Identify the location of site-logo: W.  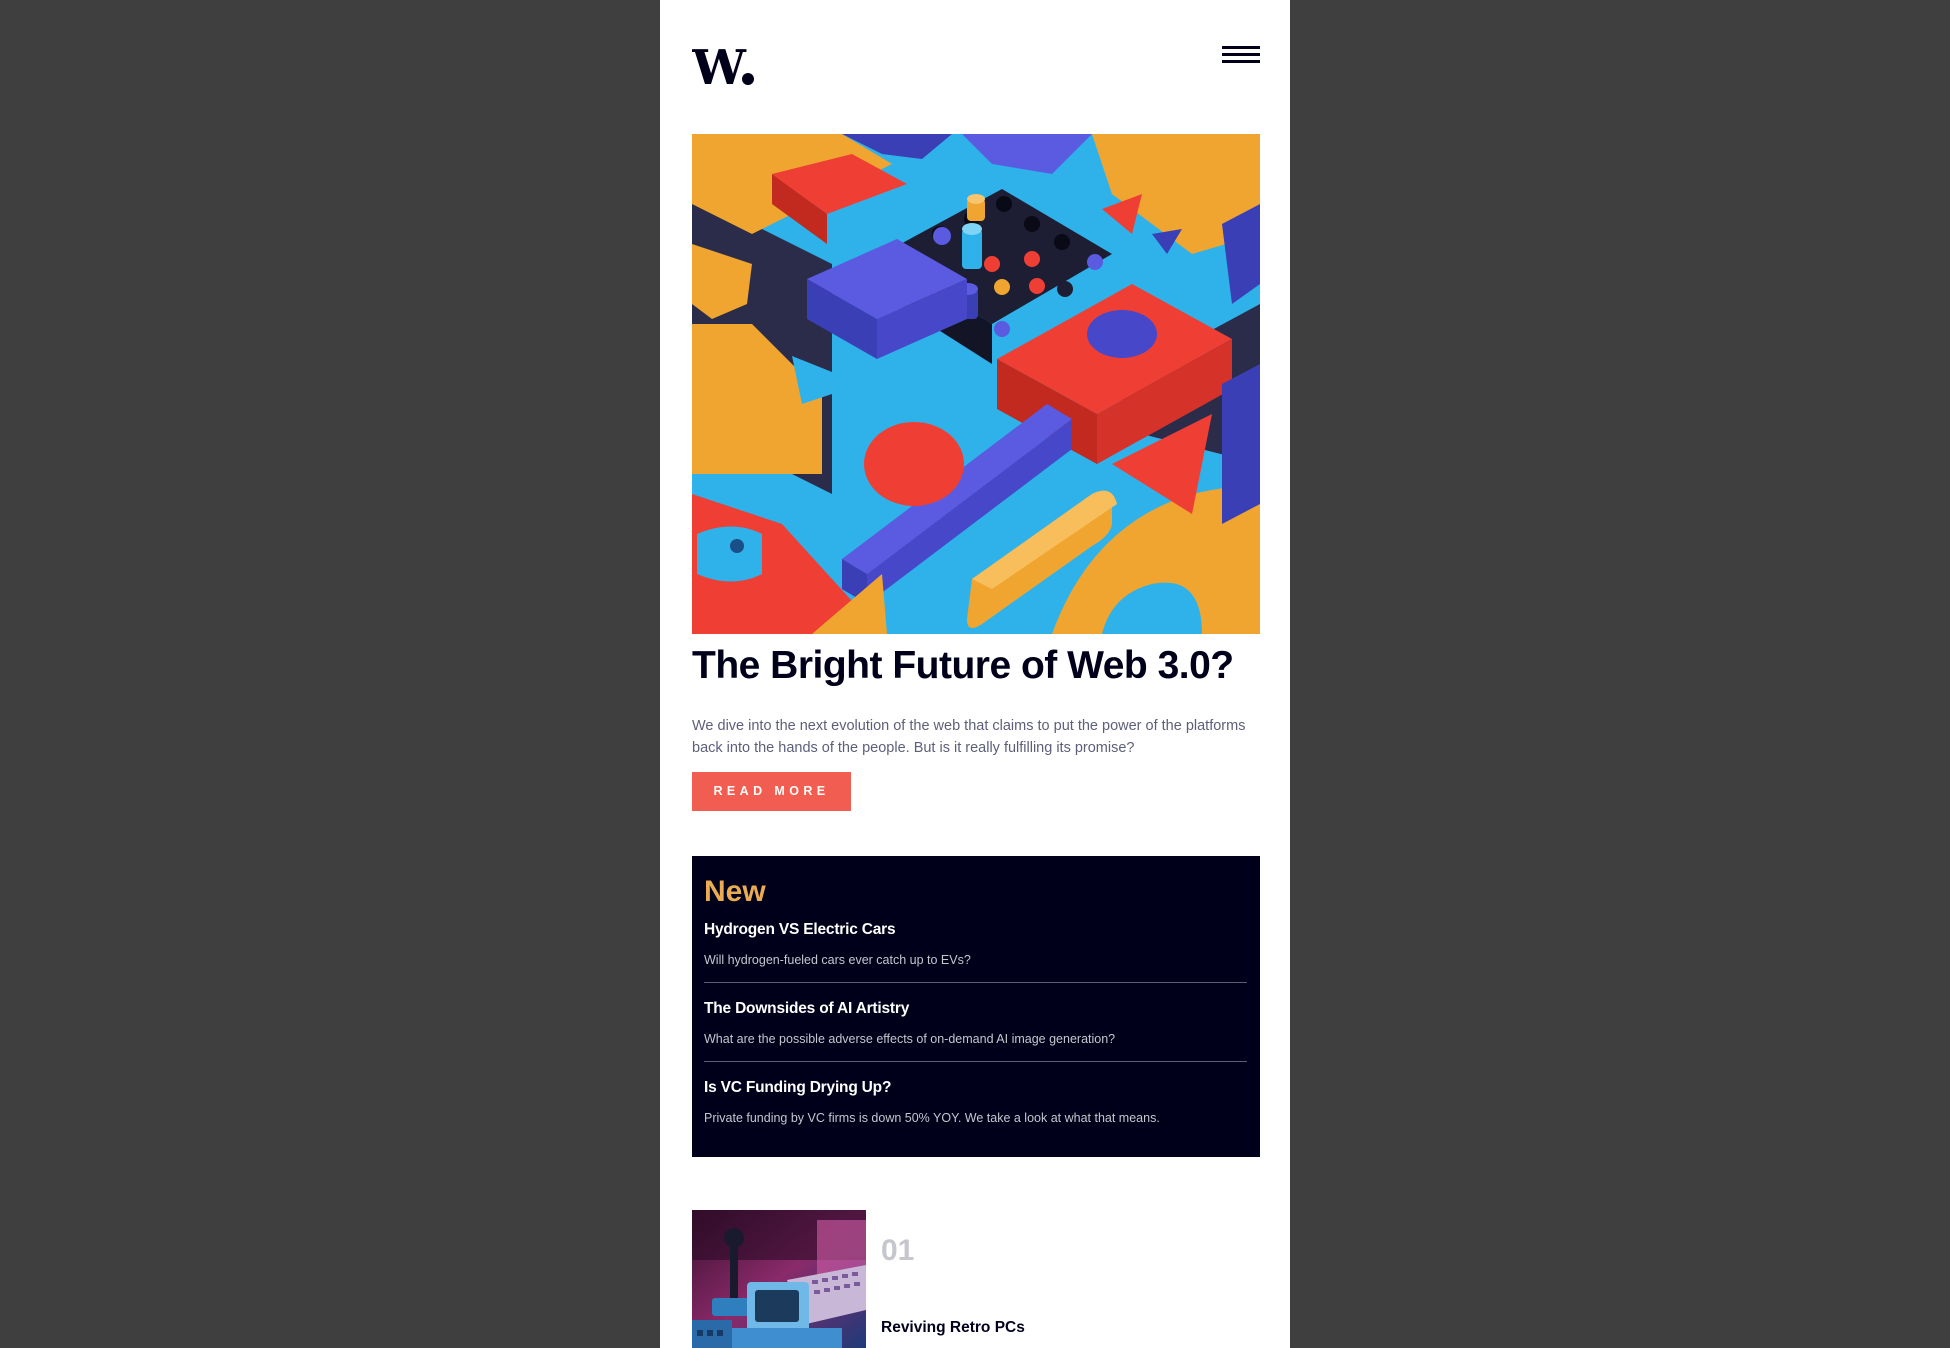
(723, 68).